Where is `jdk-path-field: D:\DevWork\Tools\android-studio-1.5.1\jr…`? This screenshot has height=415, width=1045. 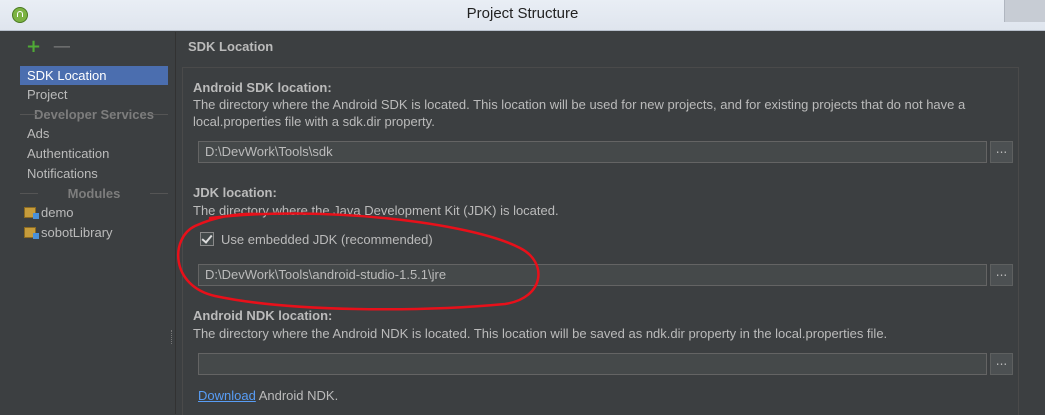 jdk-path-field: D:\DevWork\Tools\android-studio-1.5.1\jr… is located at coordinates (592, 275).